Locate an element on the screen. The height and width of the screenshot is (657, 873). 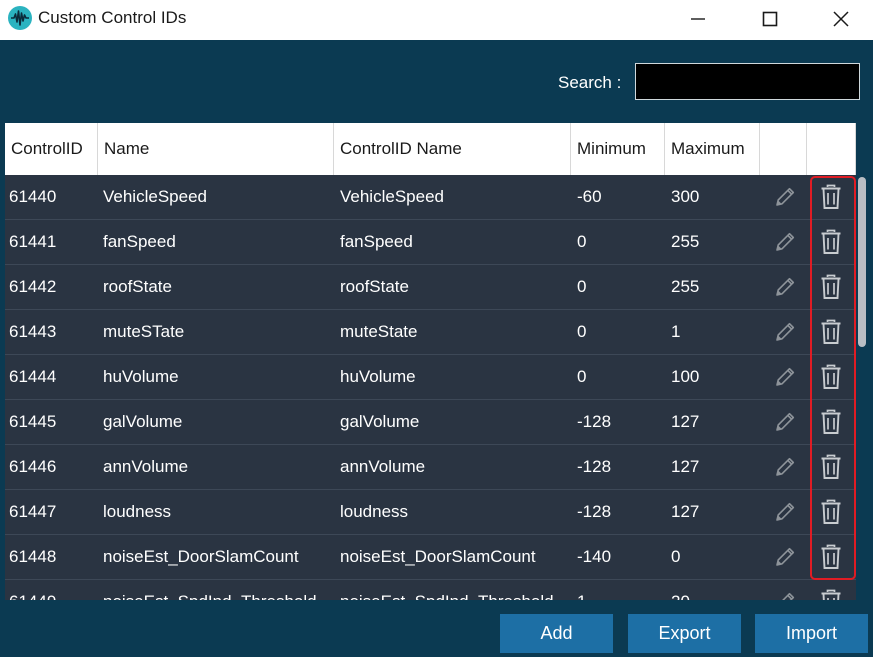
cell-name: galVolume is located at coordinates (143, 421).